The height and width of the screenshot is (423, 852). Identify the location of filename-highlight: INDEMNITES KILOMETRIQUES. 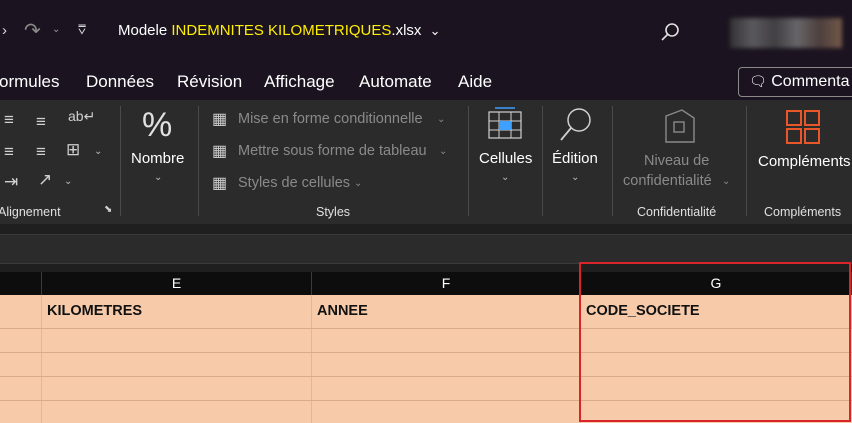
(281, 30).